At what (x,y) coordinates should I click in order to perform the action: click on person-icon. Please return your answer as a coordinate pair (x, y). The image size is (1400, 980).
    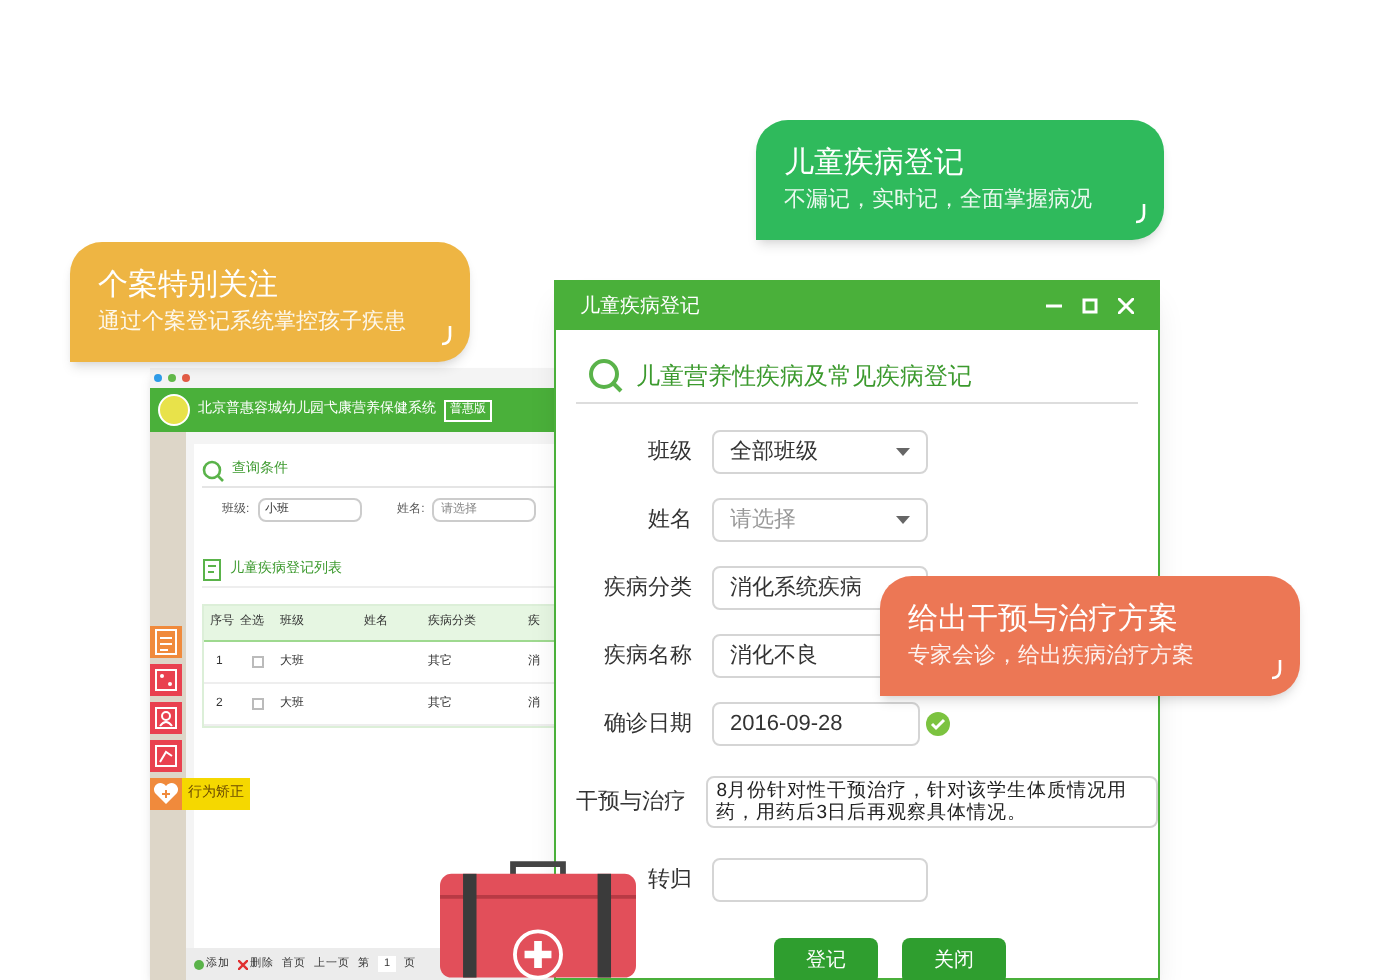
    Looking at the image, I should click on (166, 718).